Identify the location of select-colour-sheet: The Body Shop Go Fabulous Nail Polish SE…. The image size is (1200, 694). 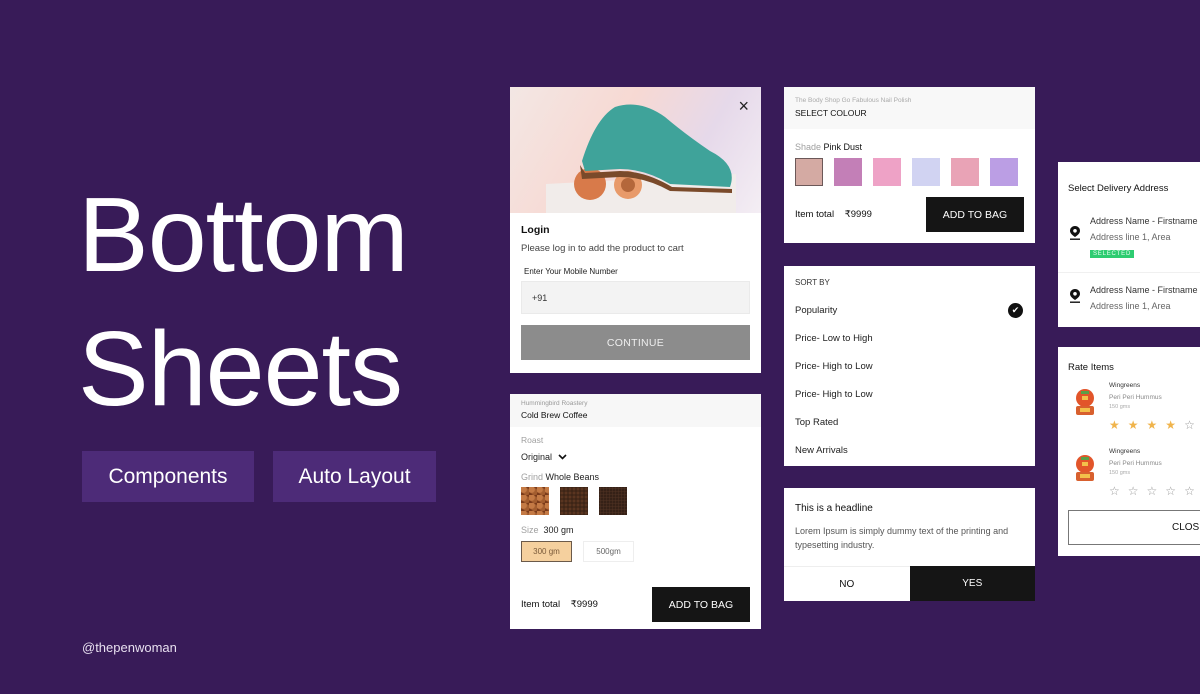
(909, 165).